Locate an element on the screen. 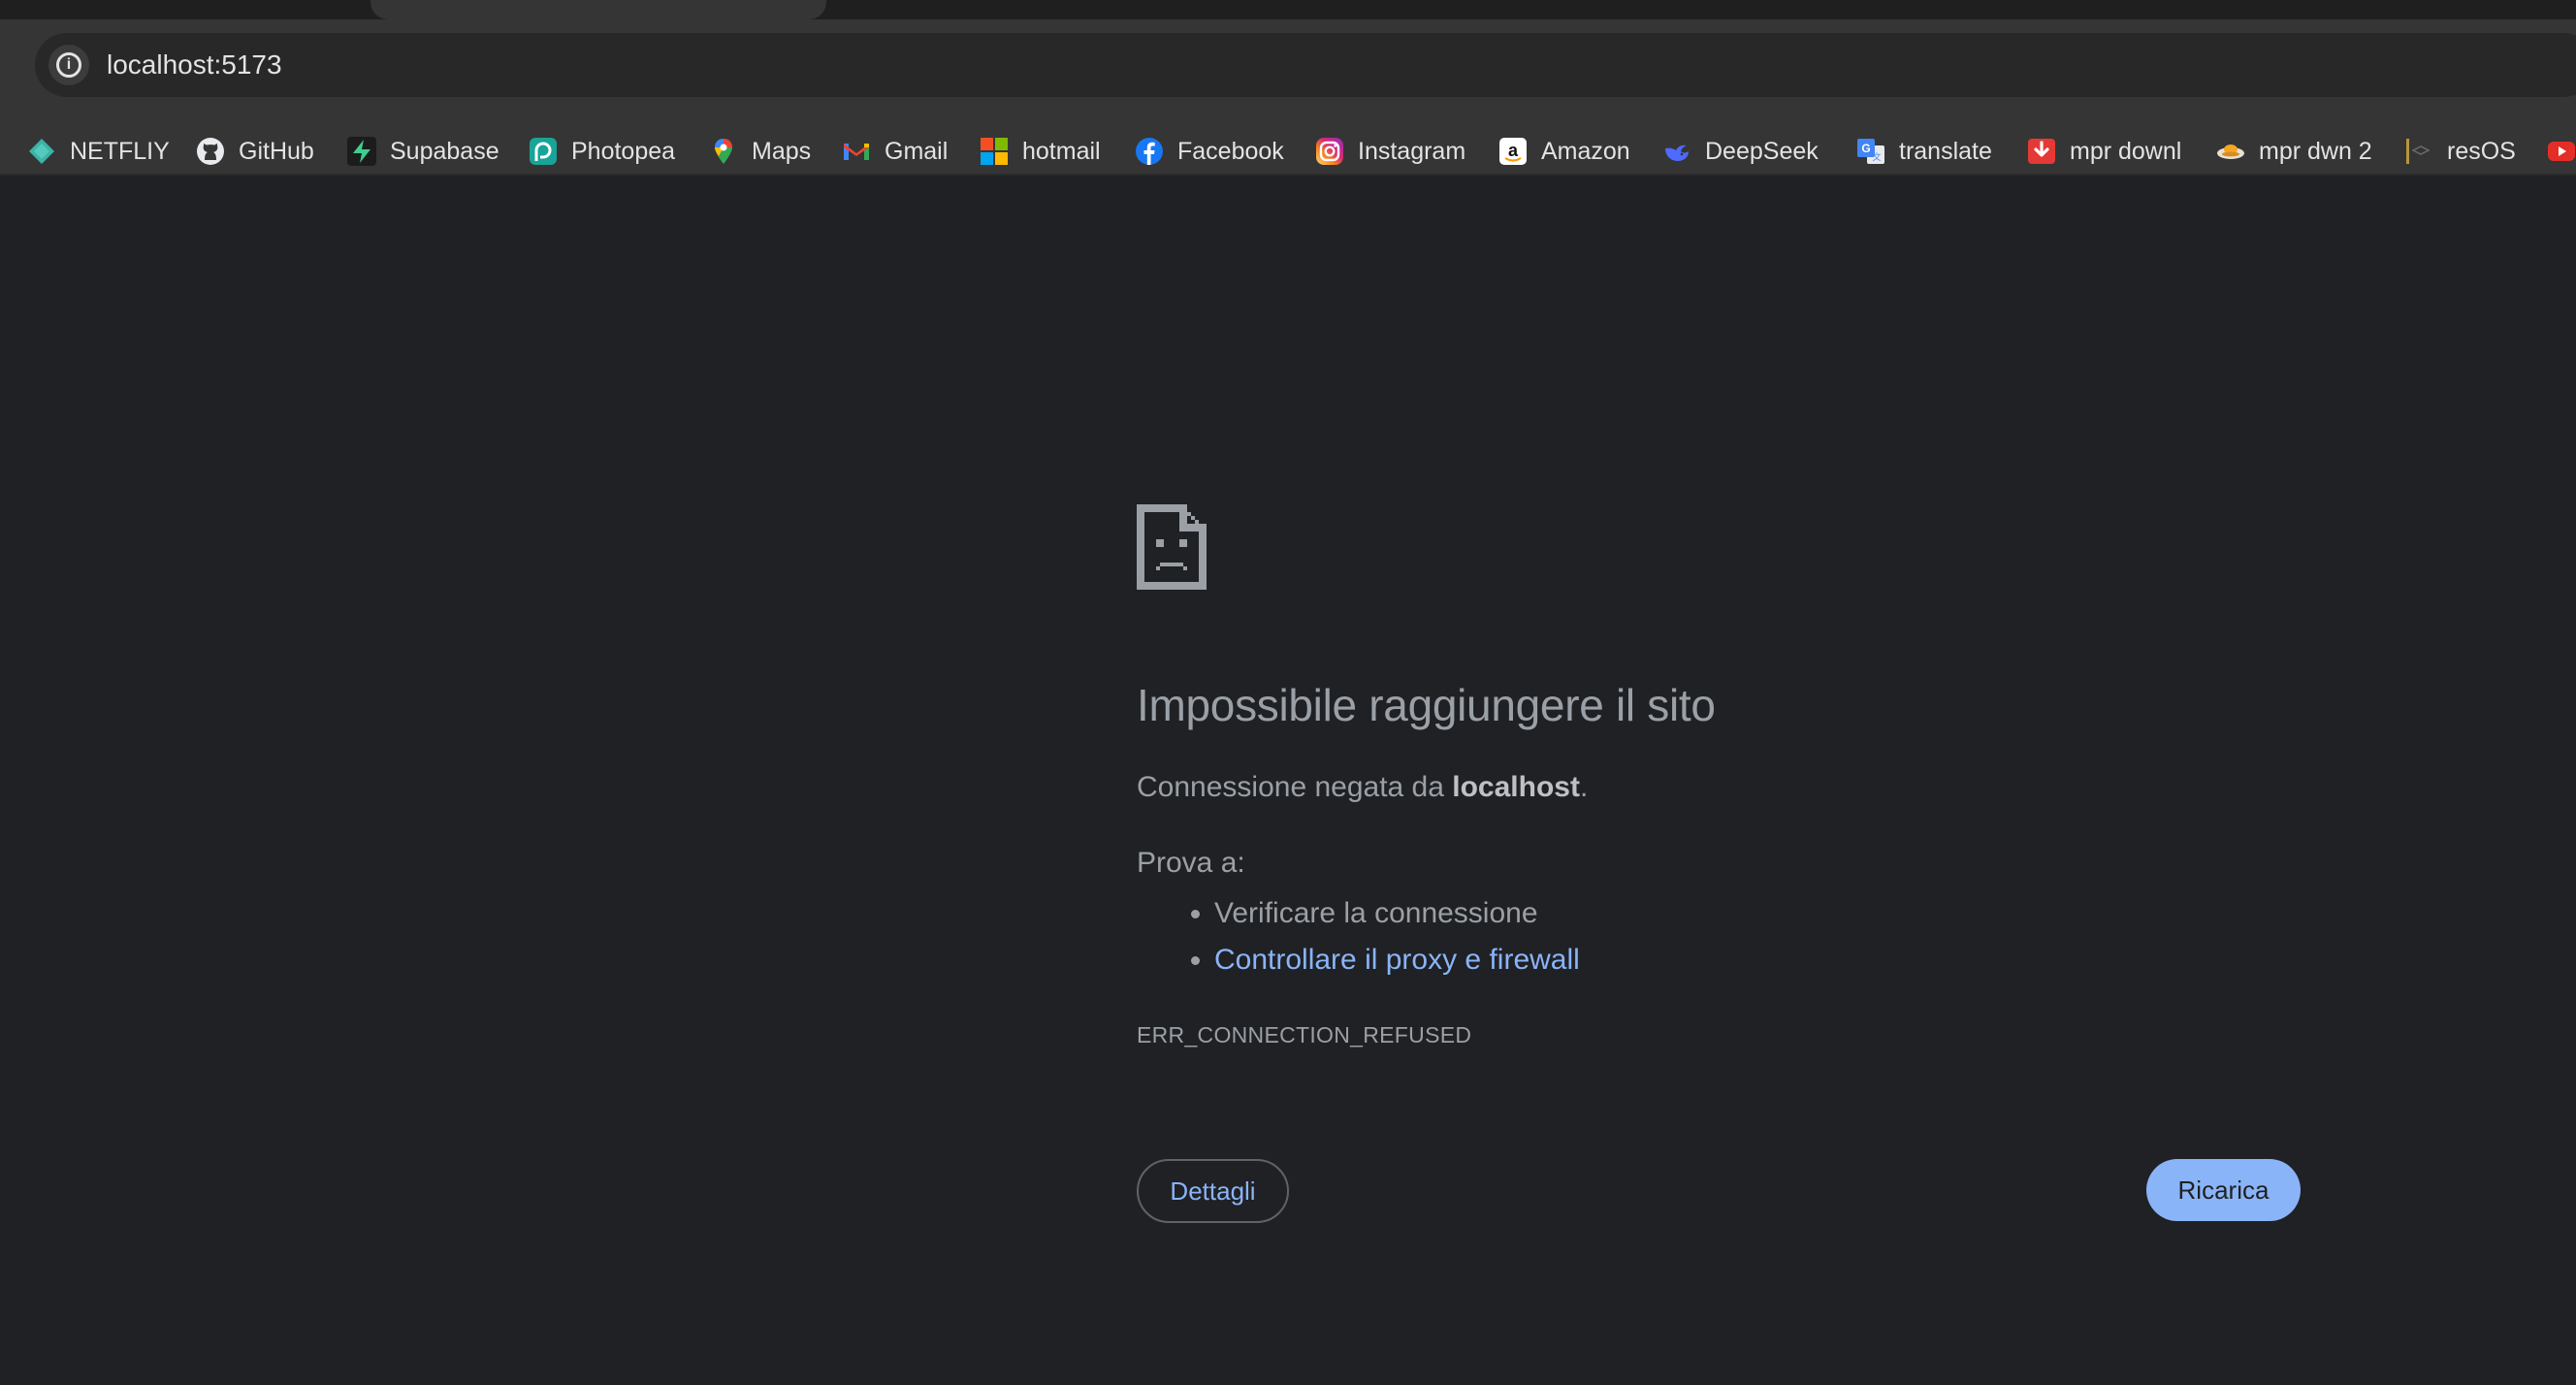  bookmark-label: DeepSeek is located at coordinates (1762, 151).